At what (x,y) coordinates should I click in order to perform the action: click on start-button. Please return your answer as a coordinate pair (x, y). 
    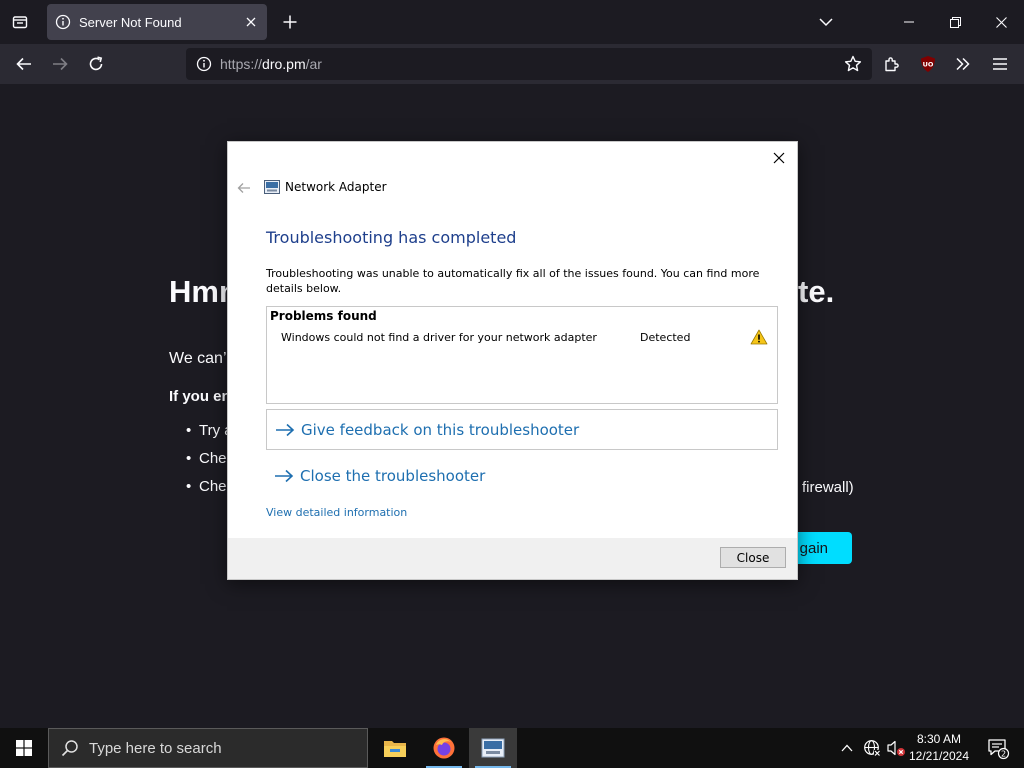
    Looking at the image, I should click on (24, 748).